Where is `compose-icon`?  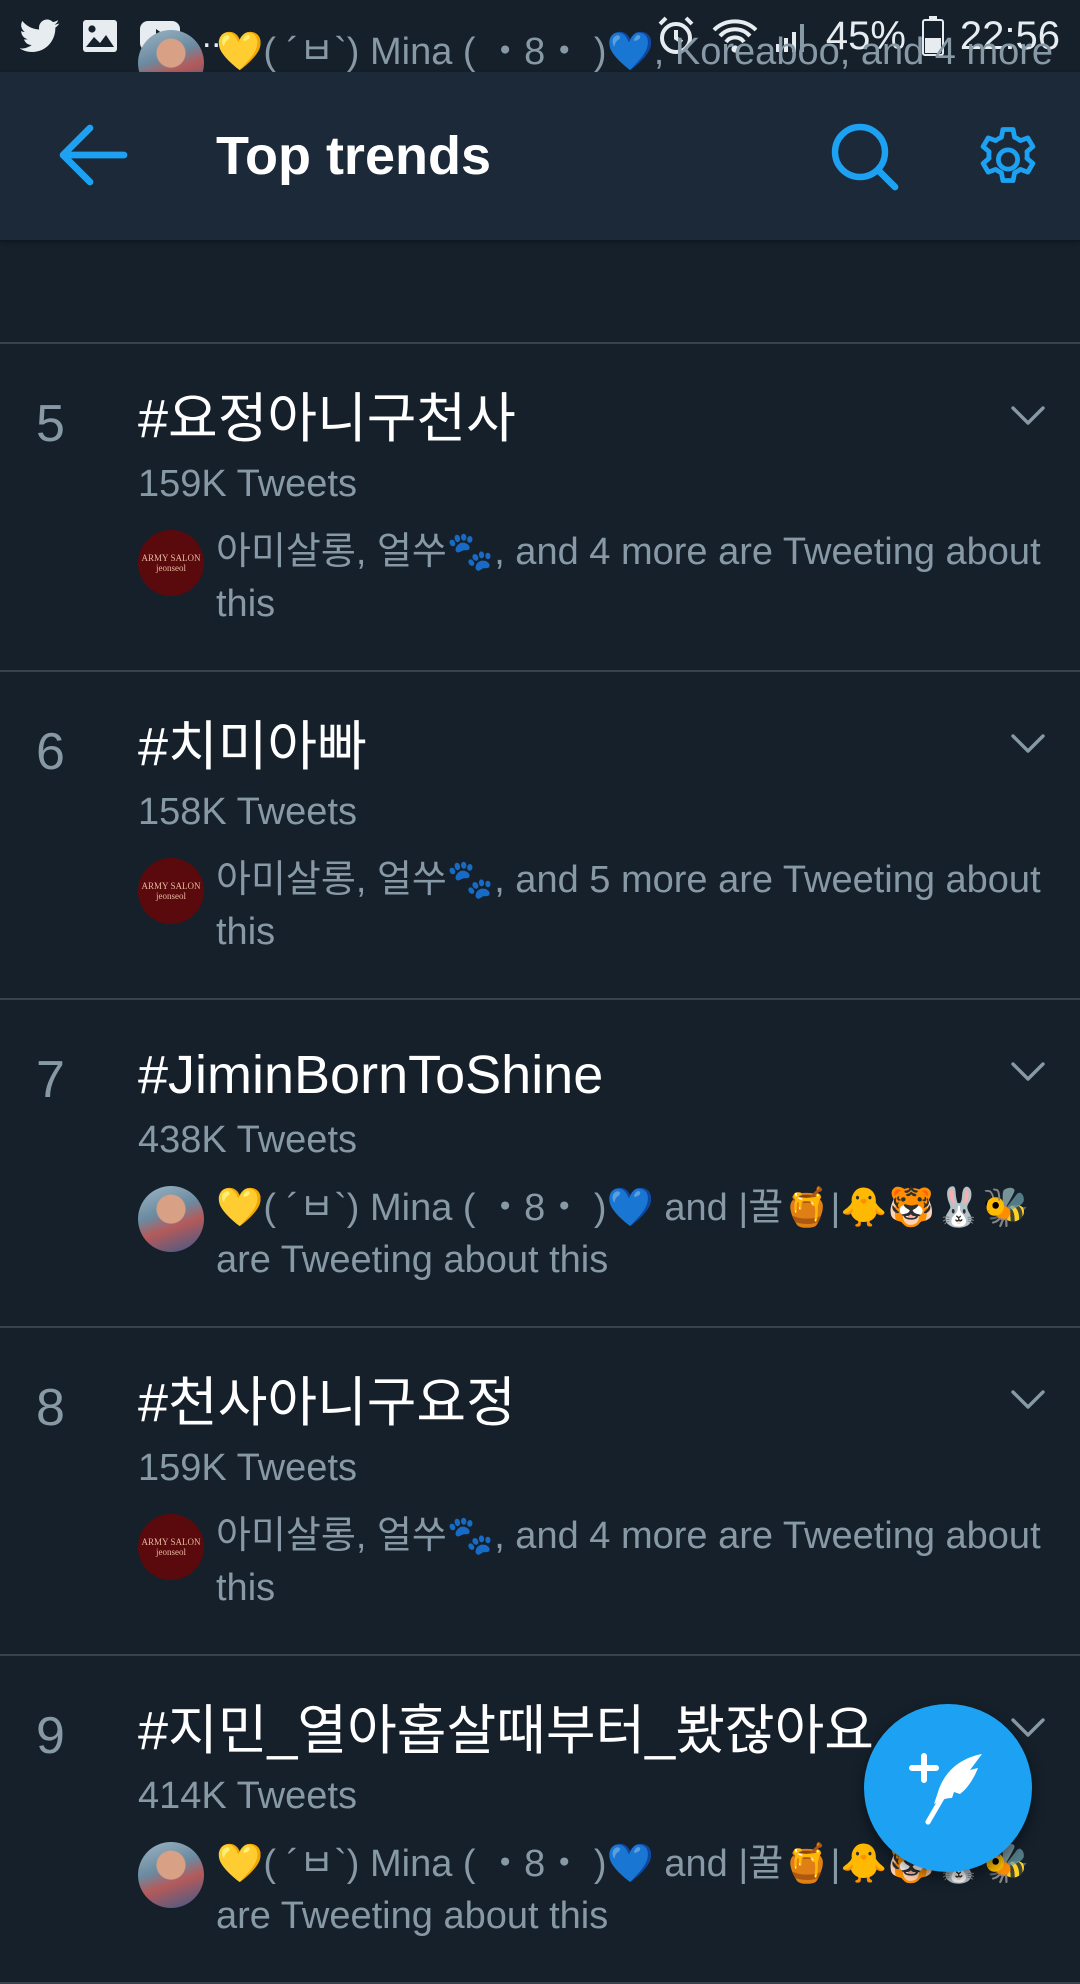 compose-icon is located at coordinates (945, 1789).